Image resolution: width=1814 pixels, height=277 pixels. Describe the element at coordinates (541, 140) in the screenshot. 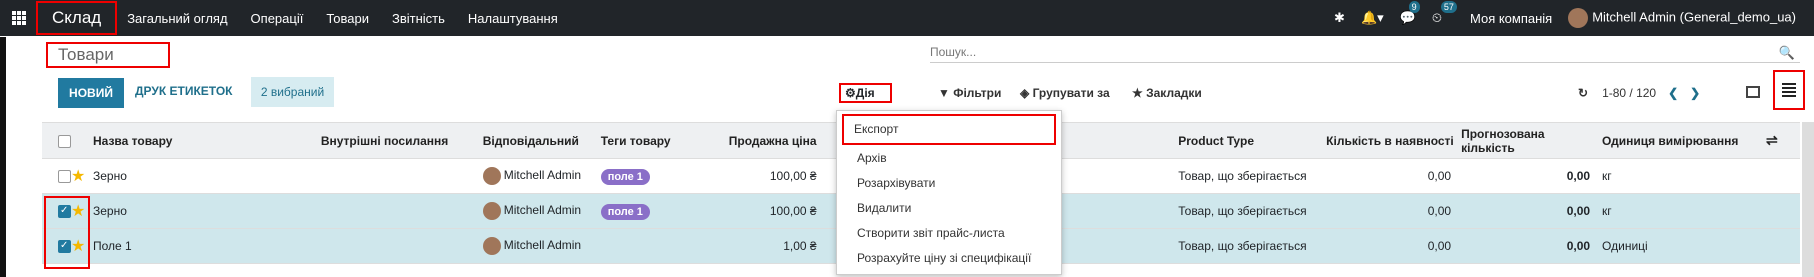

I see `col-responsible: Відповідальний` at that location.